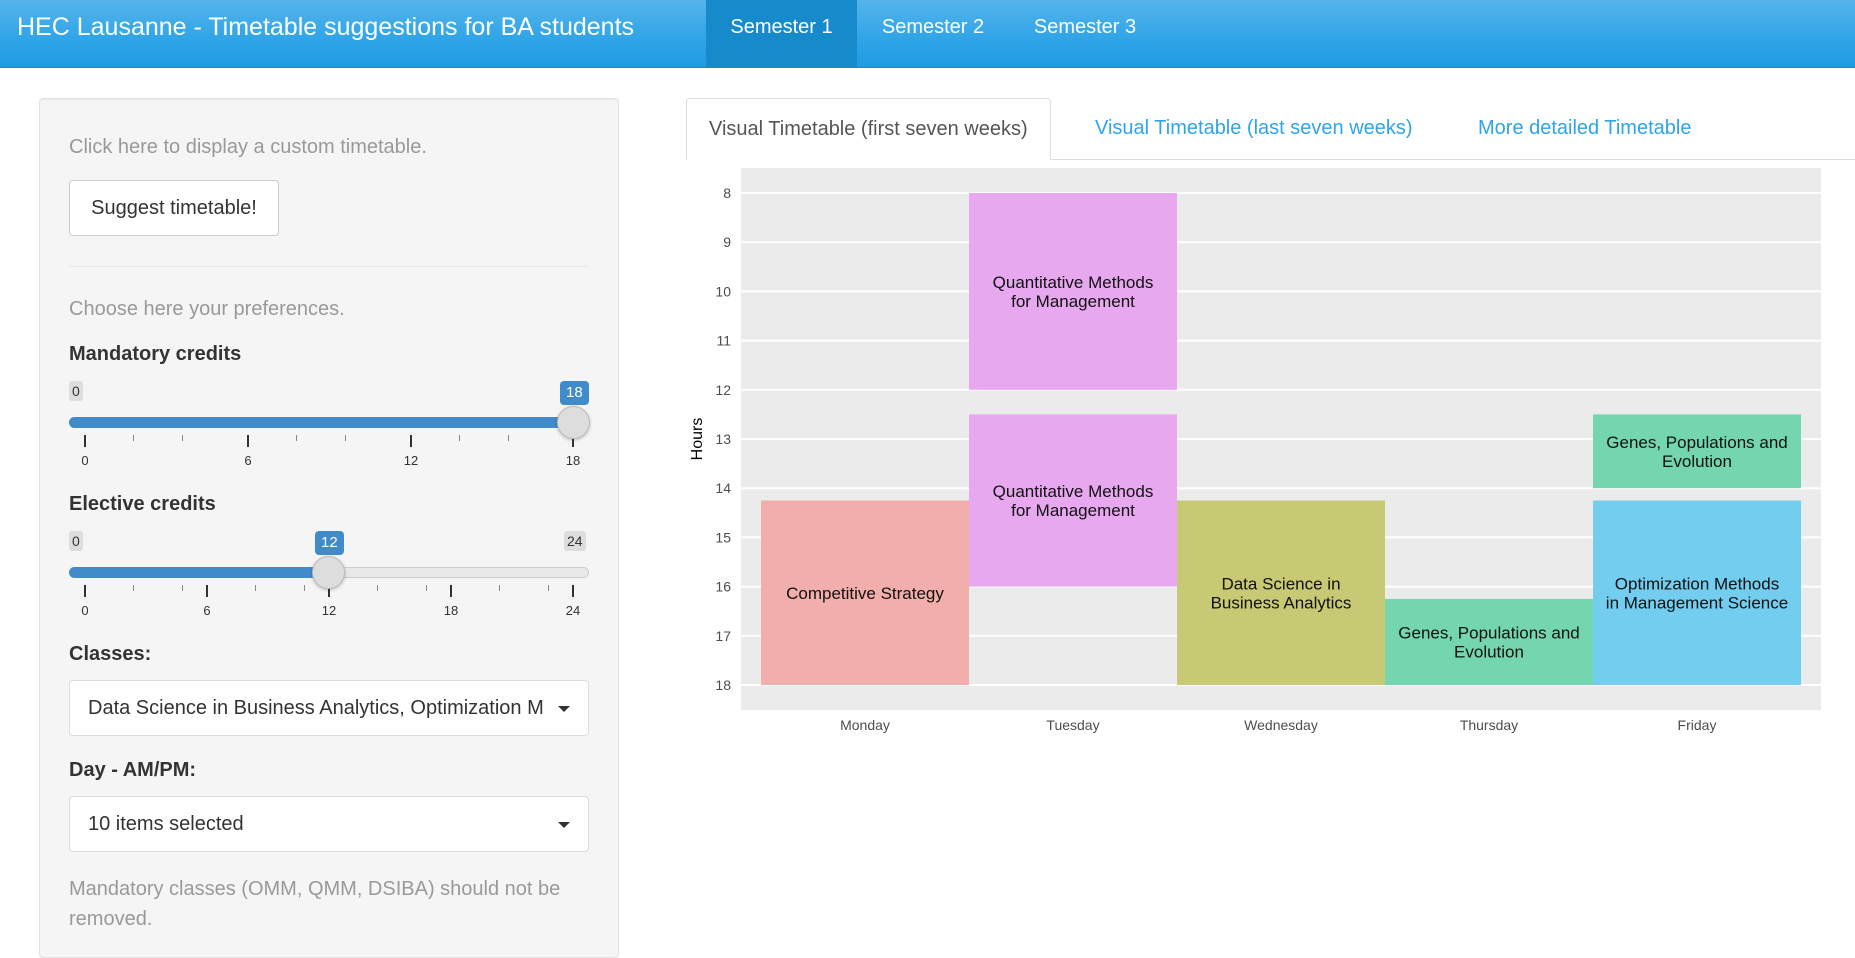  I want to click on y-axis-label: Hours, so click(697, 439).